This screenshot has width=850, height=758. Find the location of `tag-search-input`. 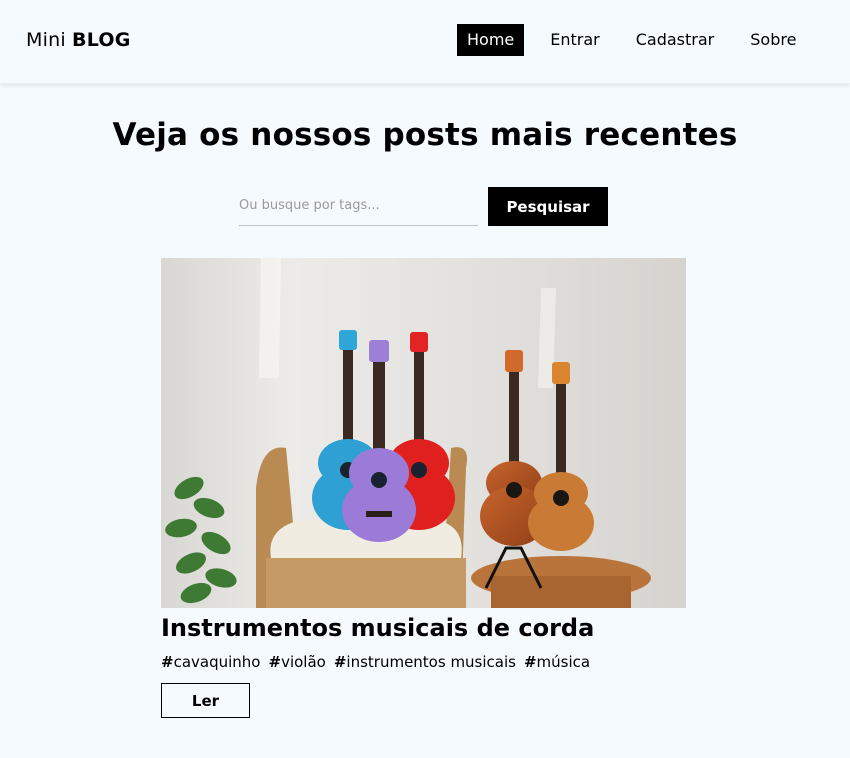

tag-search-input is located at coordinates (358, 206).